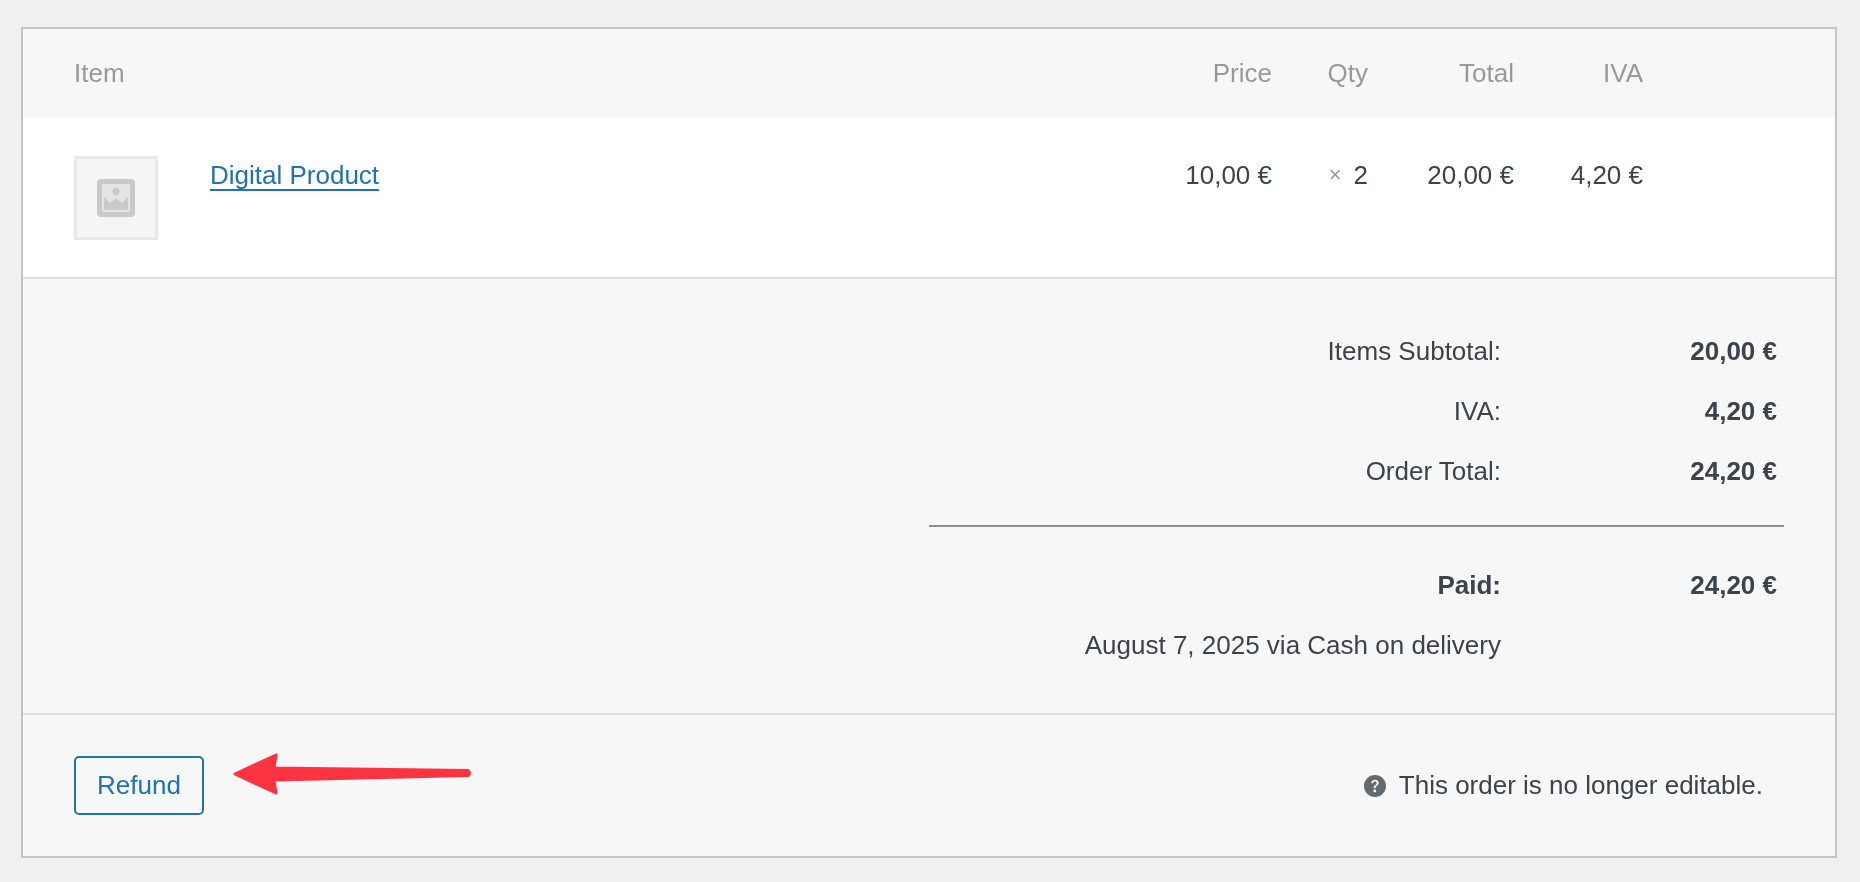  What do you see at coordinates (1486, 72) in the screenshot?
I see `column-header: Total` at bounding box center [1486, 72].